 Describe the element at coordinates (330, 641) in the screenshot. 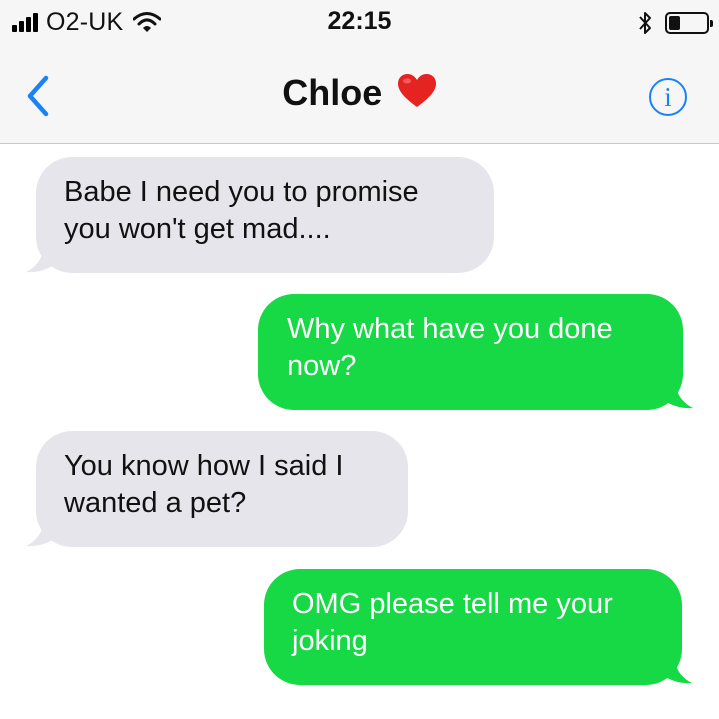

I see `message-line: joking` at that location.